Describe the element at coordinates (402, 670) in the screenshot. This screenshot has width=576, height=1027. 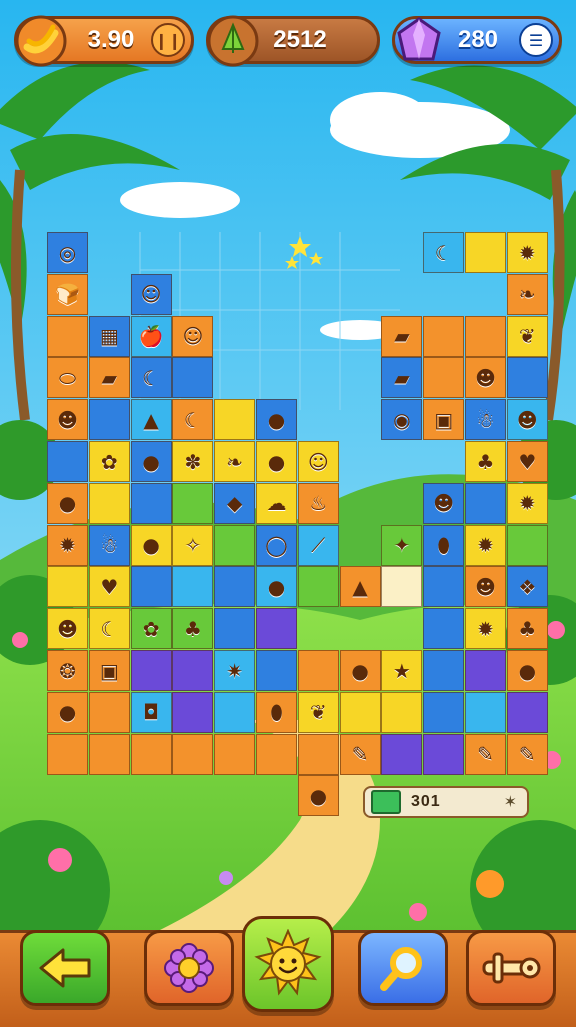
I see `board-tile: ★` at that location.